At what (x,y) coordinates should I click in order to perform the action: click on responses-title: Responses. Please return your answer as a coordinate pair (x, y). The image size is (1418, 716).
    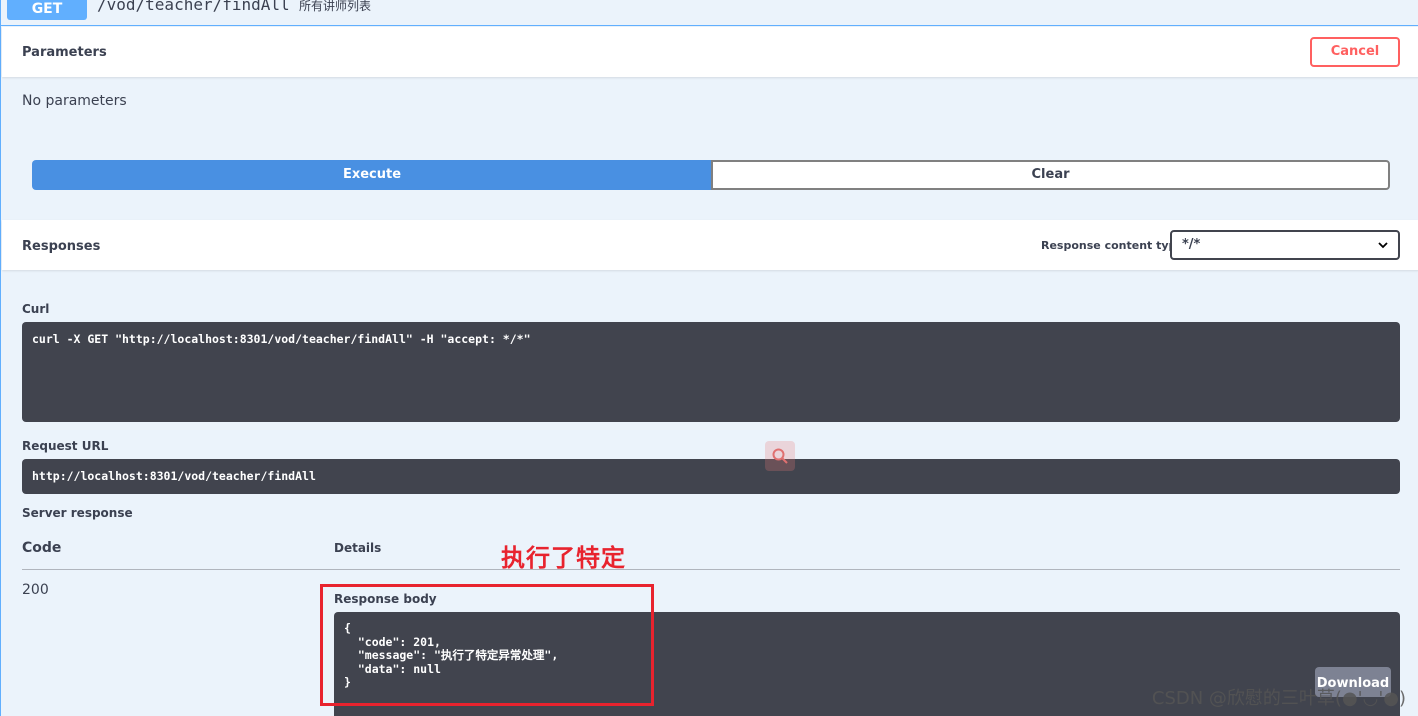
    Looking at the image, I should click on (61, 246).